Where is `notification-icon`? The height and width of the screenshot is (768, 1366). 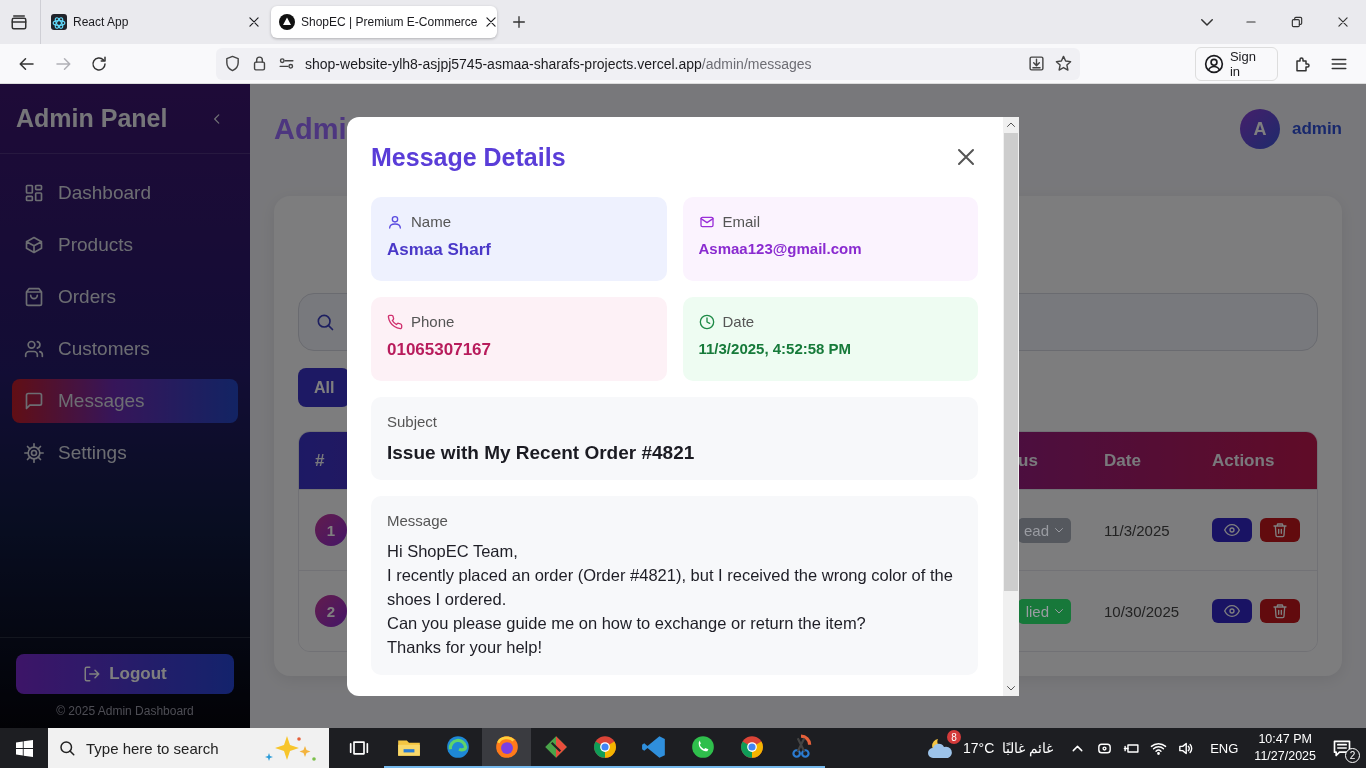
notification-icon is located at coordinates (1342, 748).